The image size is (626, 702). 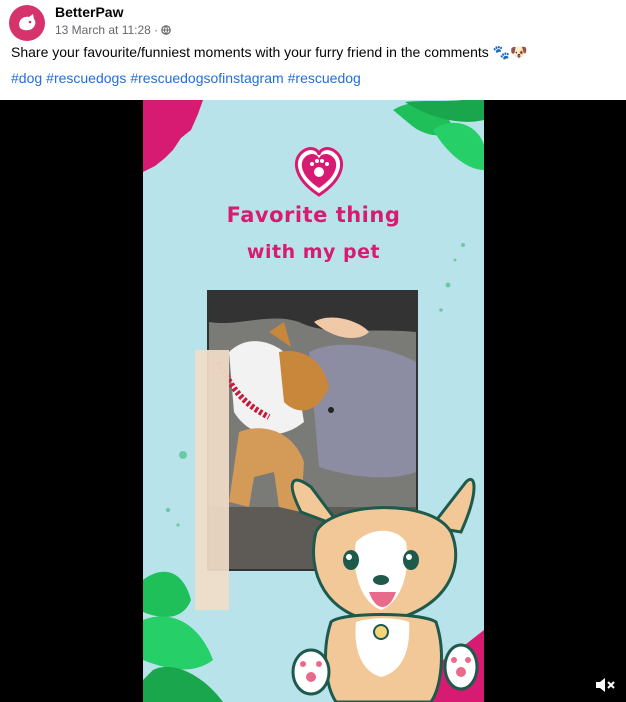 What do you see at coordinates (324, 78) in the screenshot?
I see `hashtag-link: #rescuedog` at bounding box center [324, 78].